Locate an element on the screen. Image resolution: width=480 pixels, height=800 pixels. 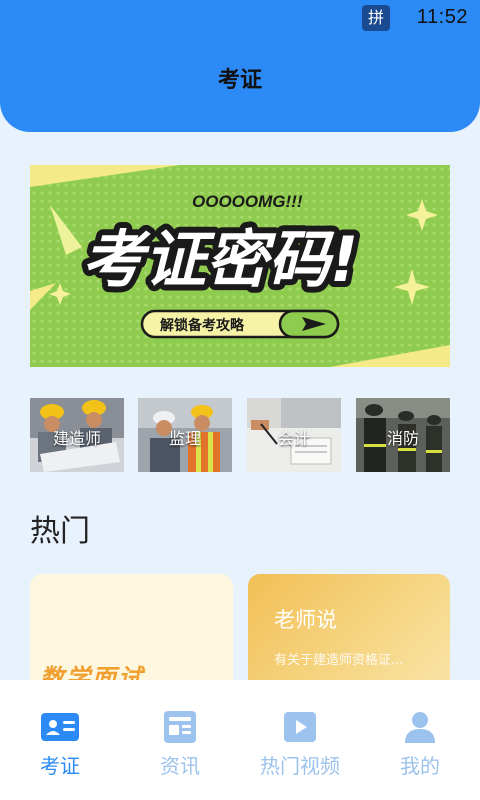
banner-tag: OOOOOMG!!! is located at coordinates (247, 201).